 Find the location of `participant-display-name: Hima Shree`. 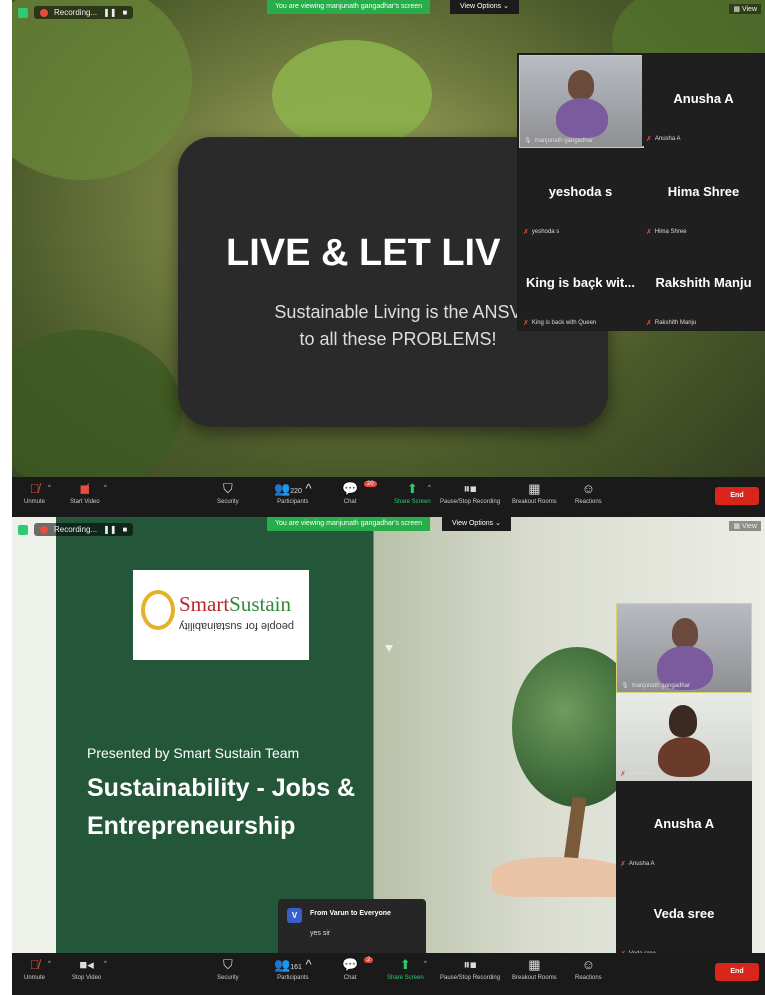

participant-display-name: Hima Shree is located at coordinates (703, 191).